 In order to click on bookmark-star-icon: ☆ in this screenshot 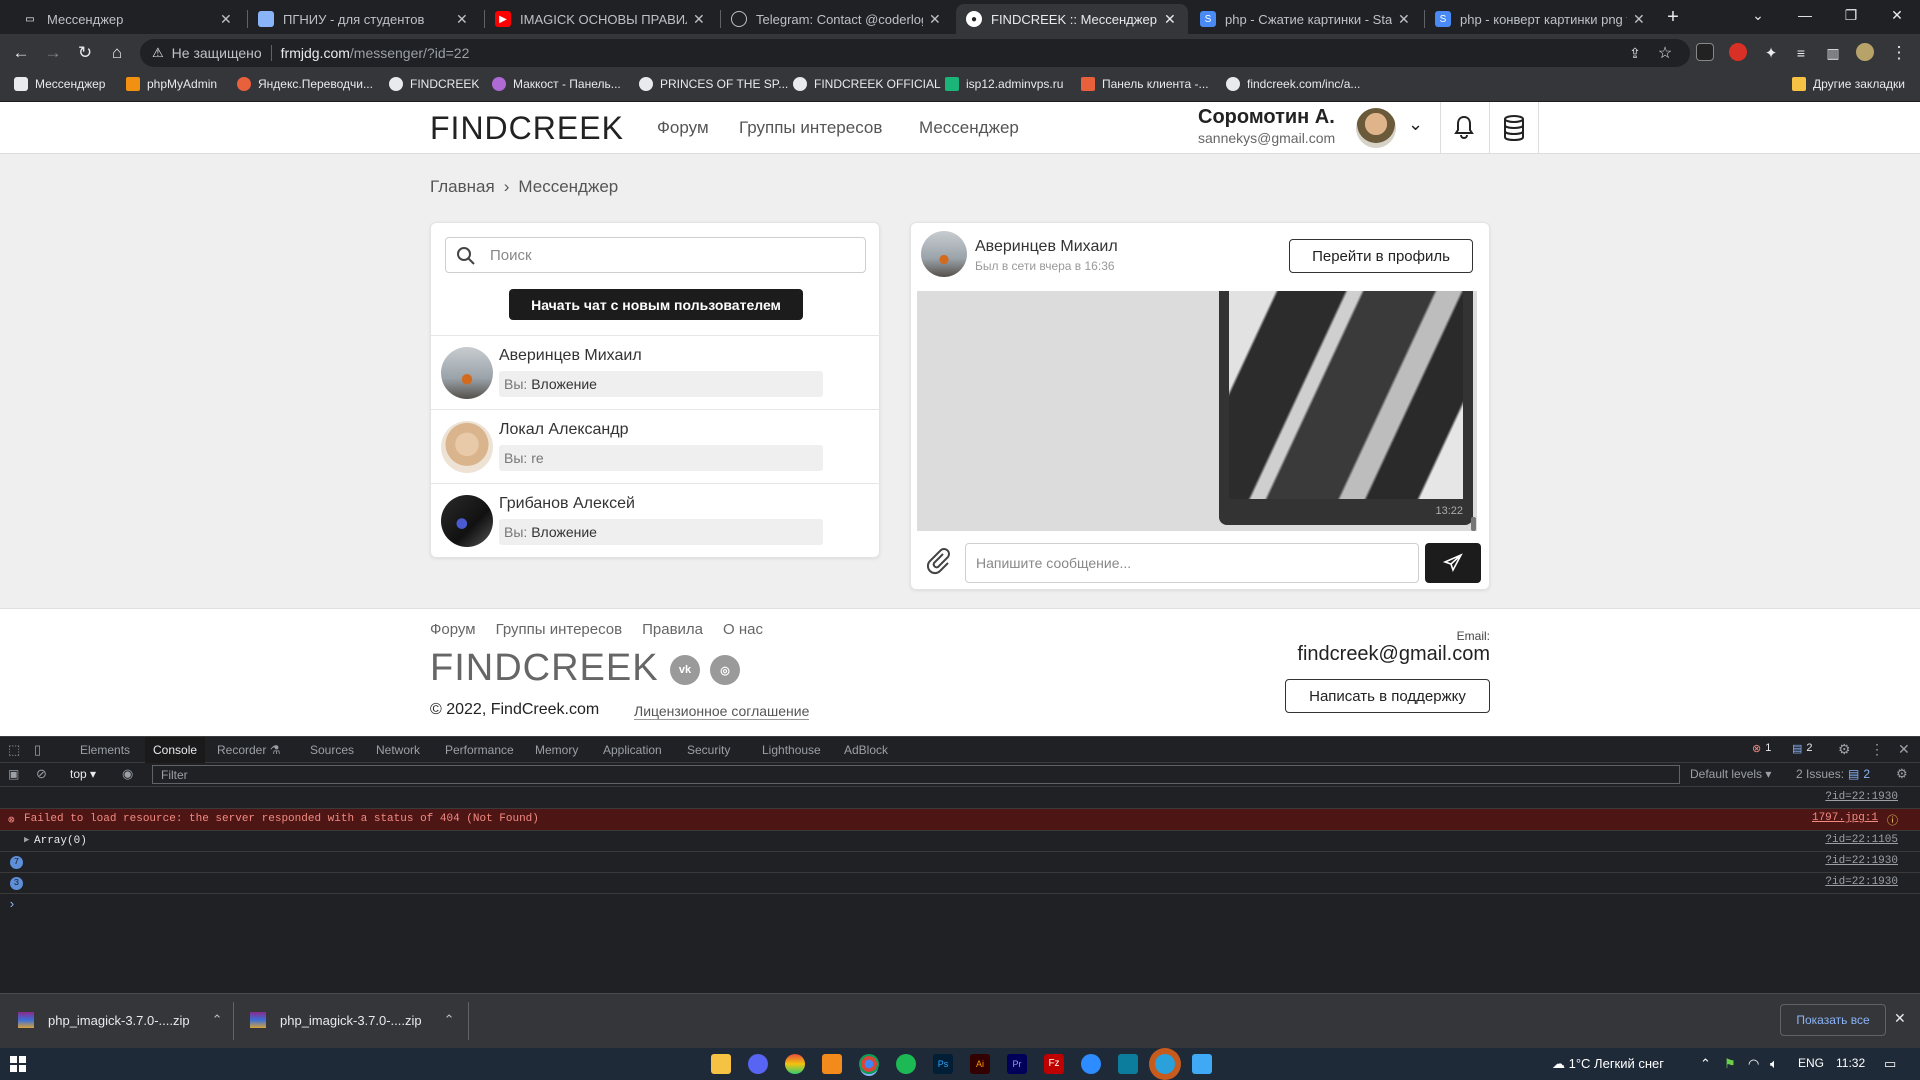, I will do `click(1665, 53)`.